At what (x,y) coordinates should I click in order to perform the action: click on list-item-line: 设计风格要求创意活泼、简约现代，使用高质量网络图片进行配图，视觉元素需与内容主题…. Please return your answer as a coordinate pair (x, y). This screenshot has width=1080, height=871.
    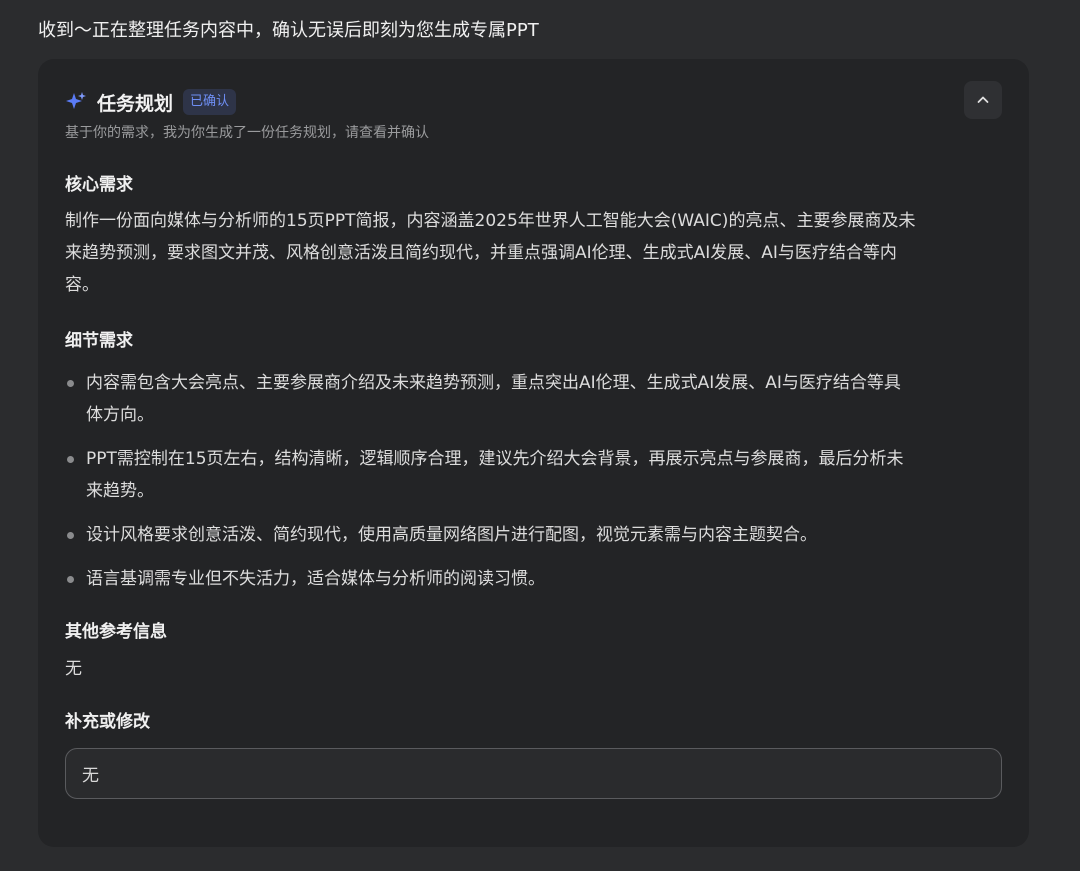
    Looking at the image, I should click on (451, 535).